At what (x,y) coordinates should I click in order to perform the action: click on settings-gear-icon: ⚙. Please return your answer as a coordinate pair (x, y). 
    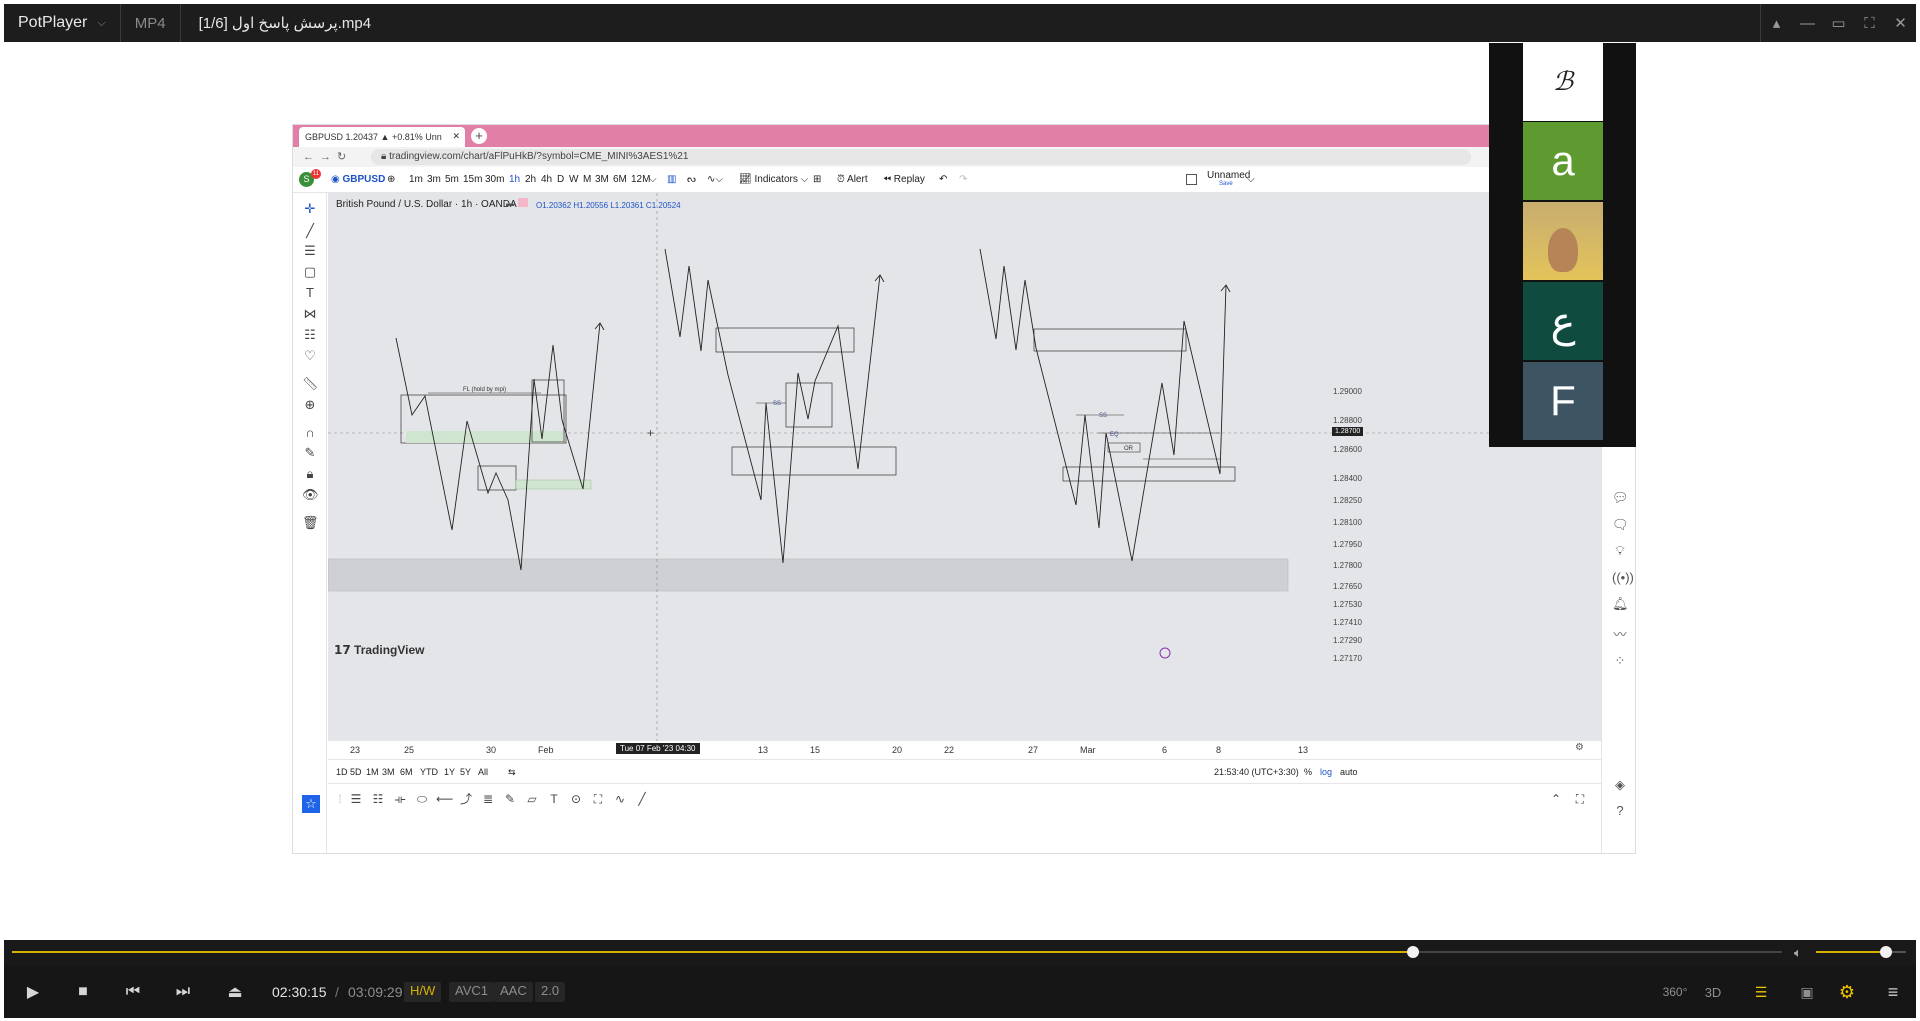
    Looking at the image, I should click on (1847, 992).